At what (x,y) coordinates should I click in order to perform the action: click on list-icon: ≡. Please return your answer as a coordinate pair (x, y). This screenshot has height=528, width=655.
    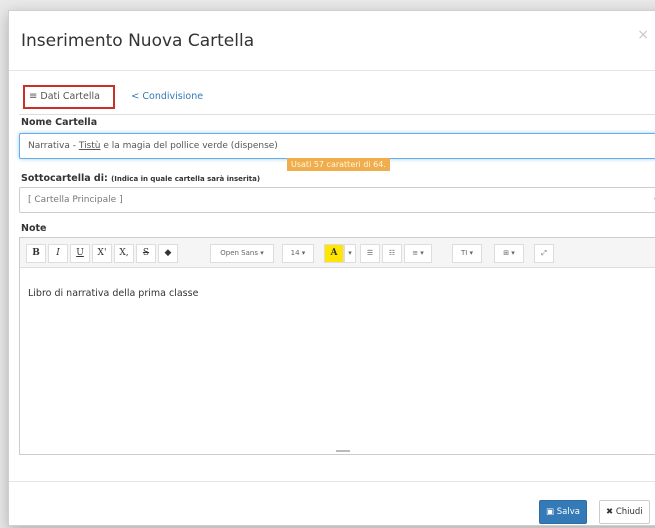
    Looking at the image, I should click on (33, 96).